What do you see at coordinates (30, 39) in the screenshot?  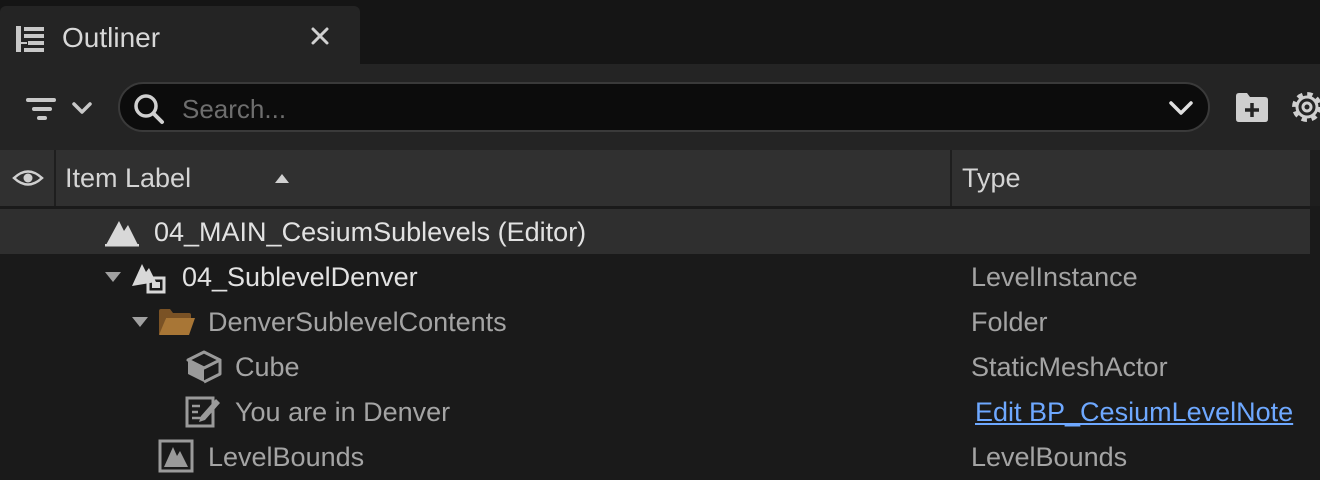 I see `outliner-icon` at bounding box center [30, 39].